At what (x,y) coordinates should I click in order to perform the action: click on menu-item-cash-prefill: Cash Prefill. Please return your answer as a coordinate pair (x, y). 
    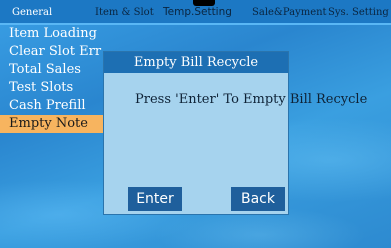
    Looking at the image, I should click on (54, 106).